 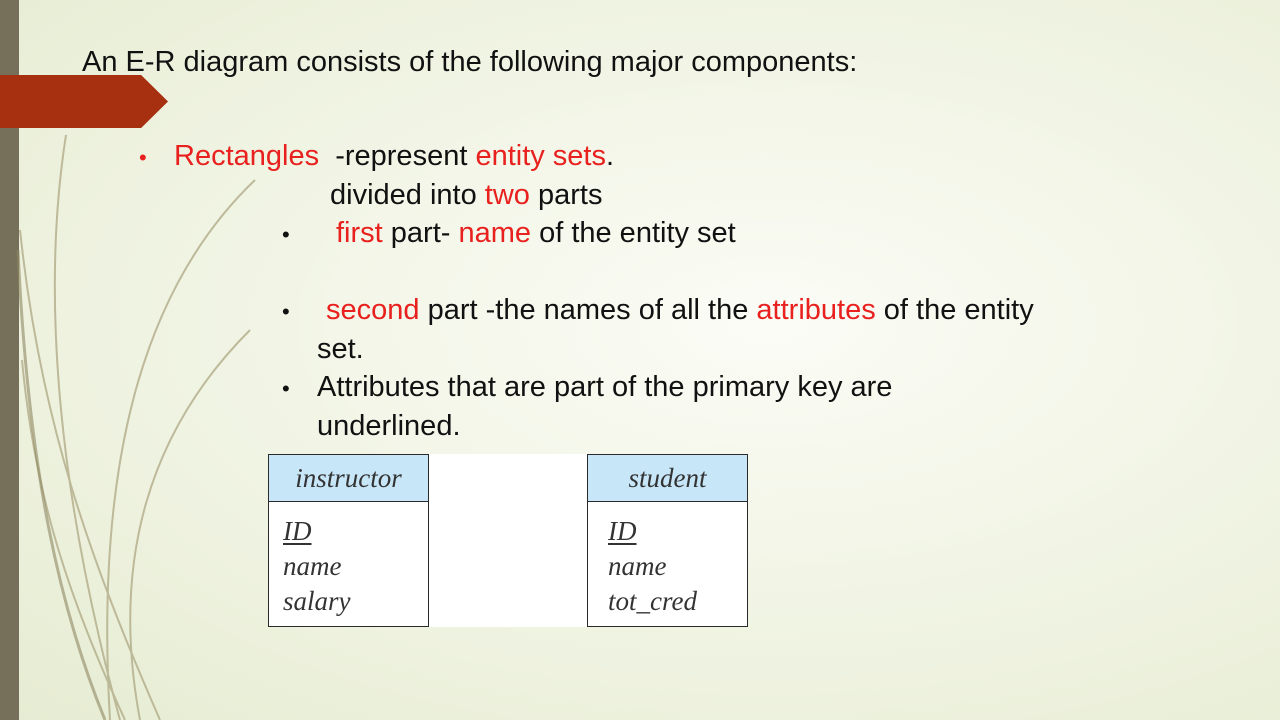 I want to click on term-second: second, so click(x=373, y=310).